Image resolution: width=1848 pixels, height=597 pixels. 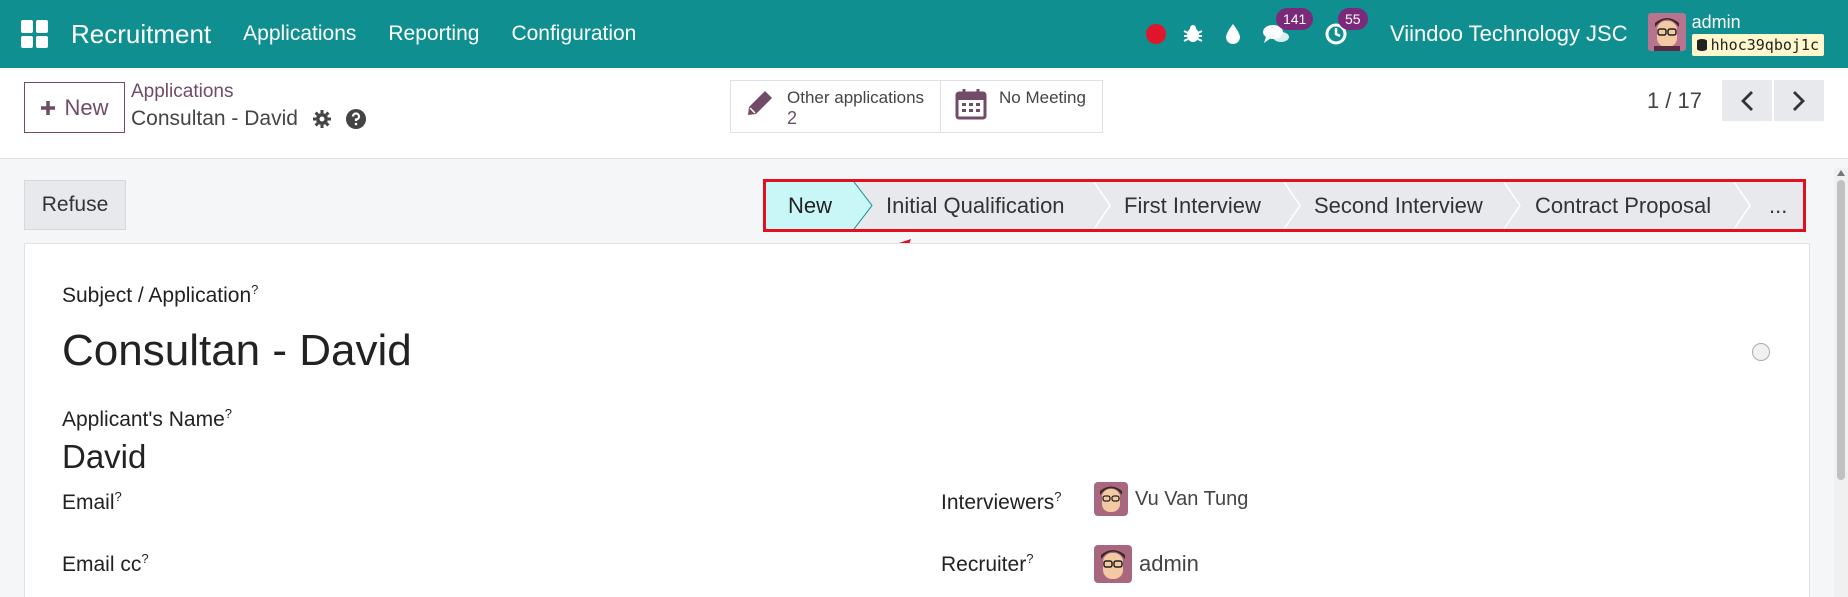 I want to click on pager-value: 1 / 17, so click(x=1674, y=101).